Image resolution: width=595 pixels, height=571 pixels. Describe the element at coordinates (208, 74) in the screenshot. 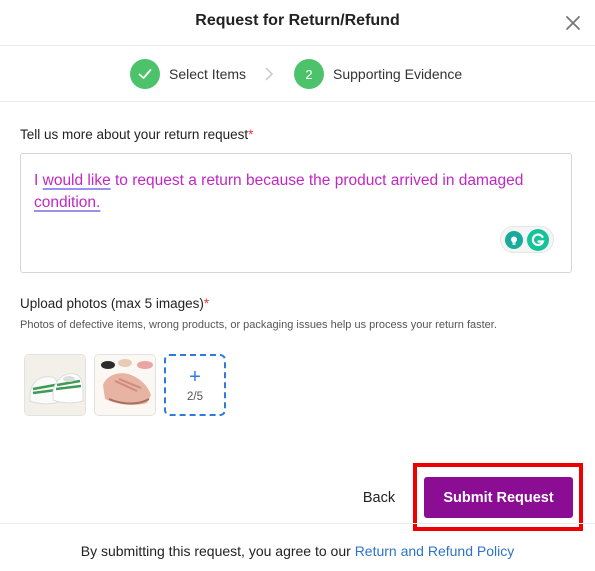

I see `step-label: Select Items` at that location.